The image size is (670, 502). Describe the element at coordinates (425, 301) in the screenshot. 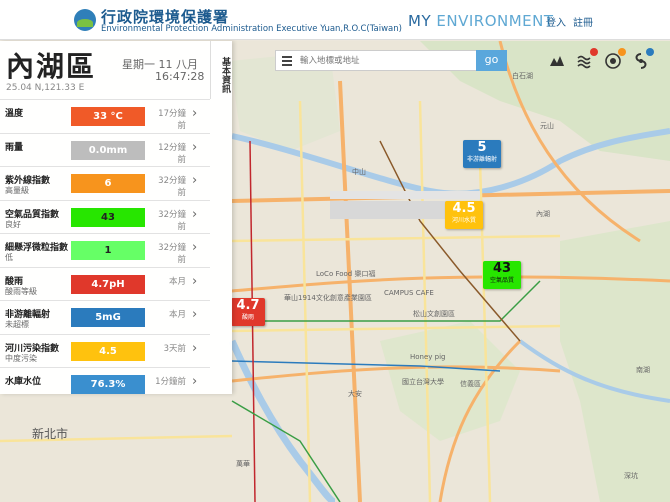

I see `dunhua-road` at that location.